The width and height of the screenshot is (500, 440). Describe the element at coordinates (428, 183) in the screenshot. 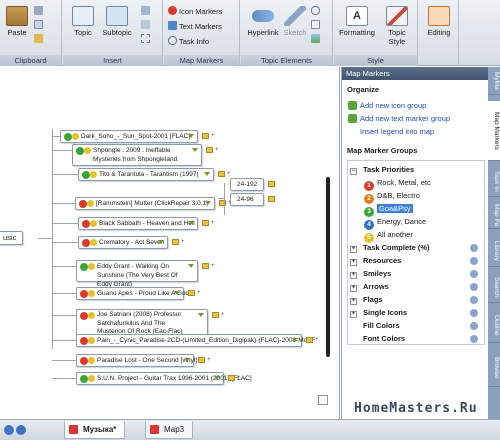

I see `priority-item: 1 Rock, Metal, etc` at that location.